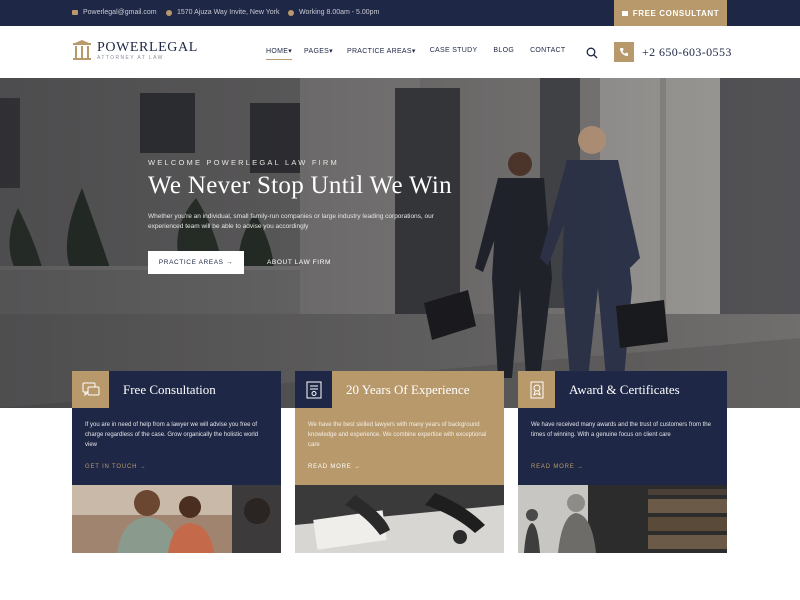 The image size is (800, 600). What do you see at coordinates (454, 51) in the screenshot?
I see `nav-item-case-study: CASE STUDY` at bounding box center [454, 51].